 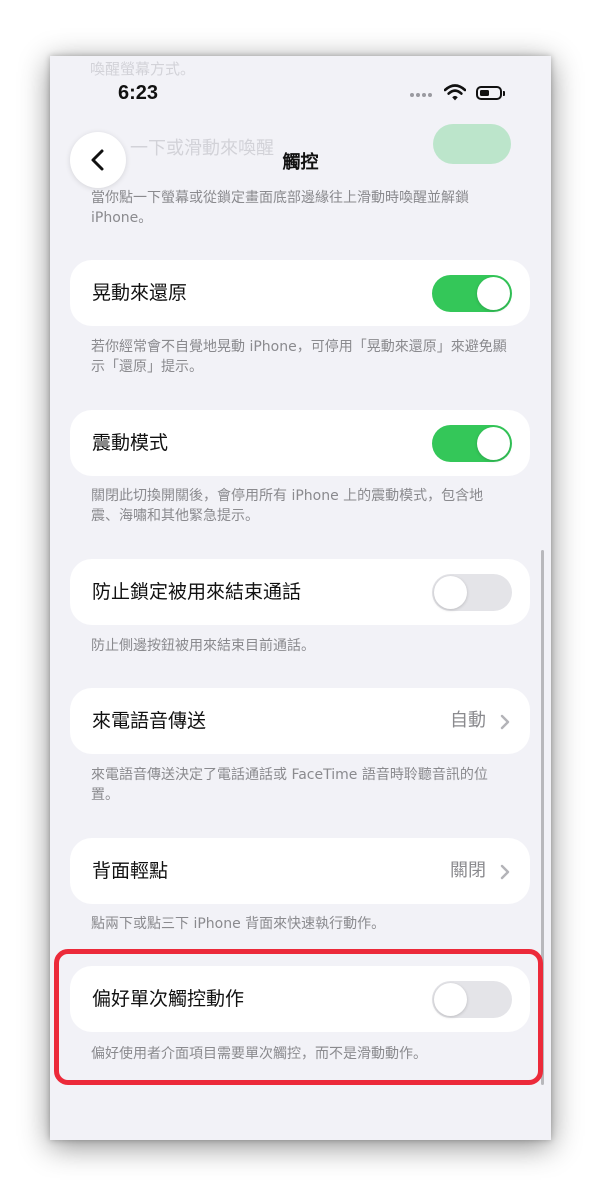 I want to click on battery-icon, so click(x=490, y=93).